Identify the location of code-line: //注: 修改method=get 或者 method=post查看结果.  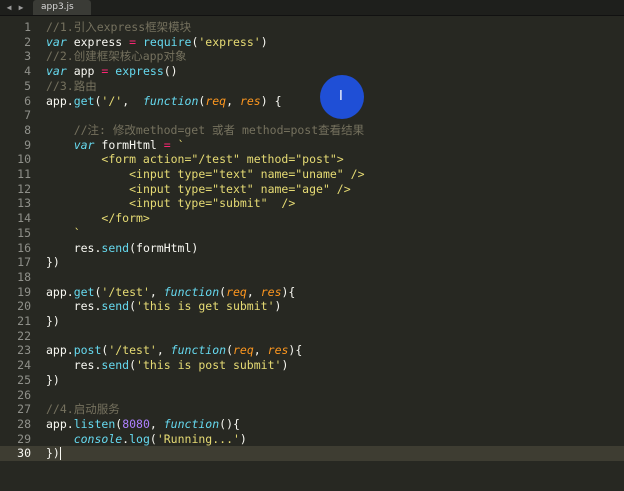
(205, 130).